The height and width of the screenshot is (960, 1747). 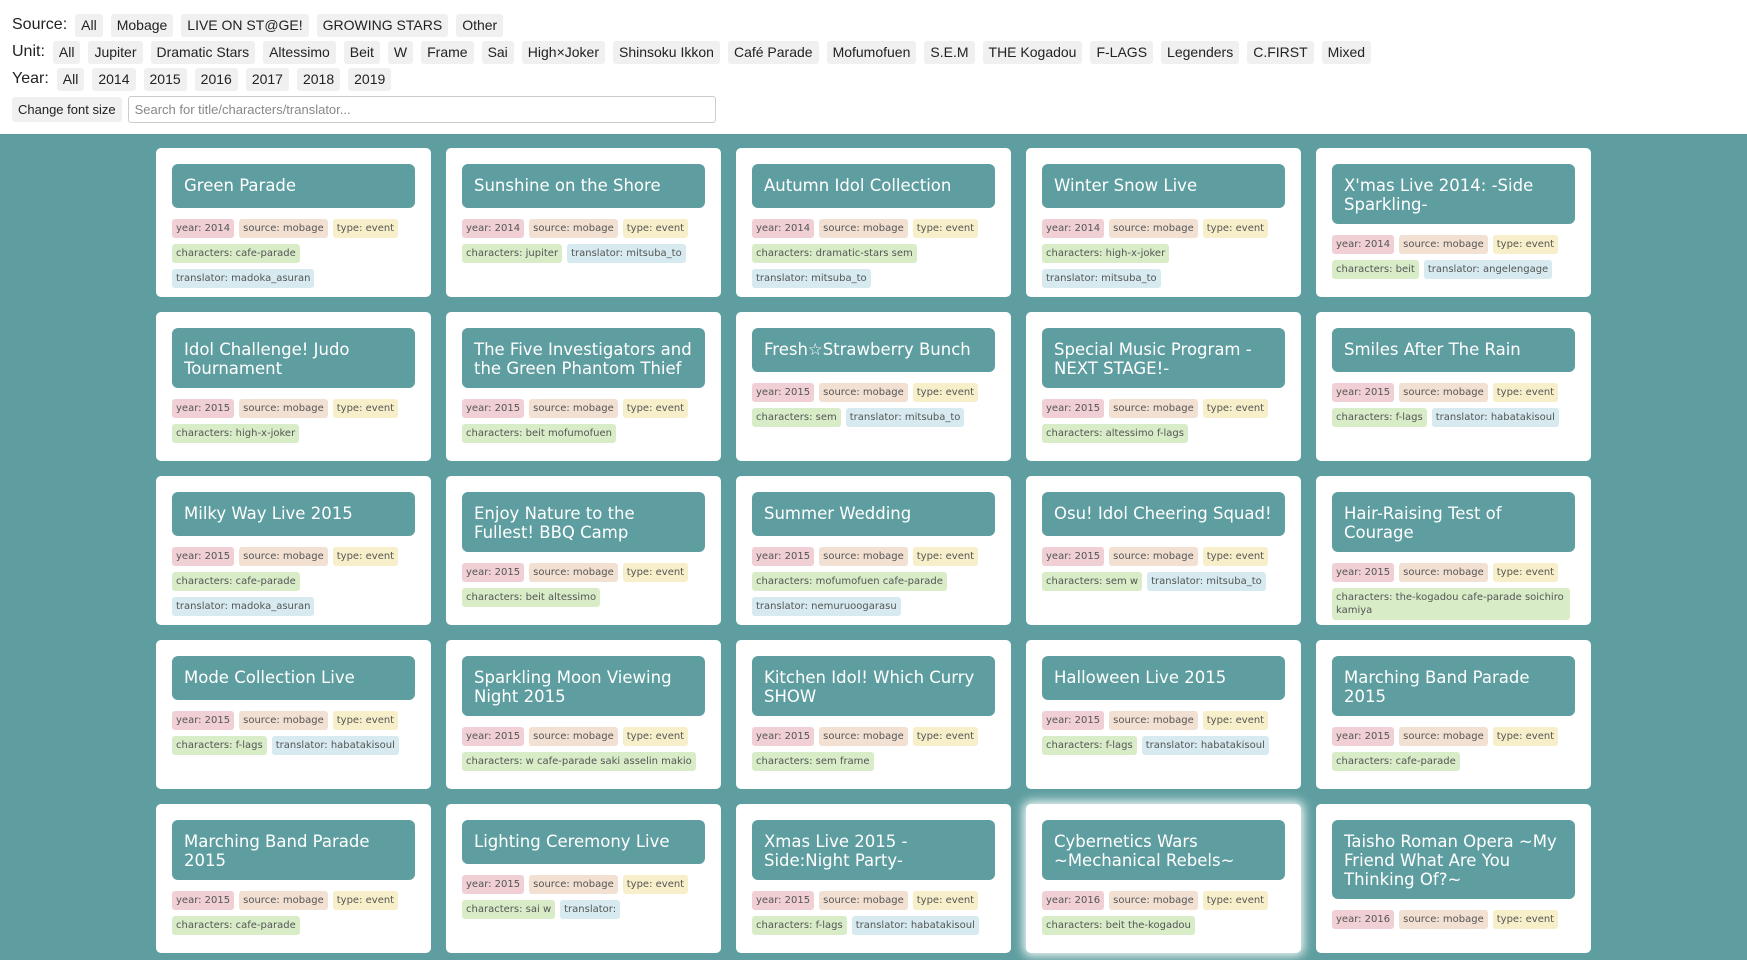 What do you see at coordinates (66, 52) in the screenshot?
I see `unit-filter-option: All` at bounding box center [66, 52].